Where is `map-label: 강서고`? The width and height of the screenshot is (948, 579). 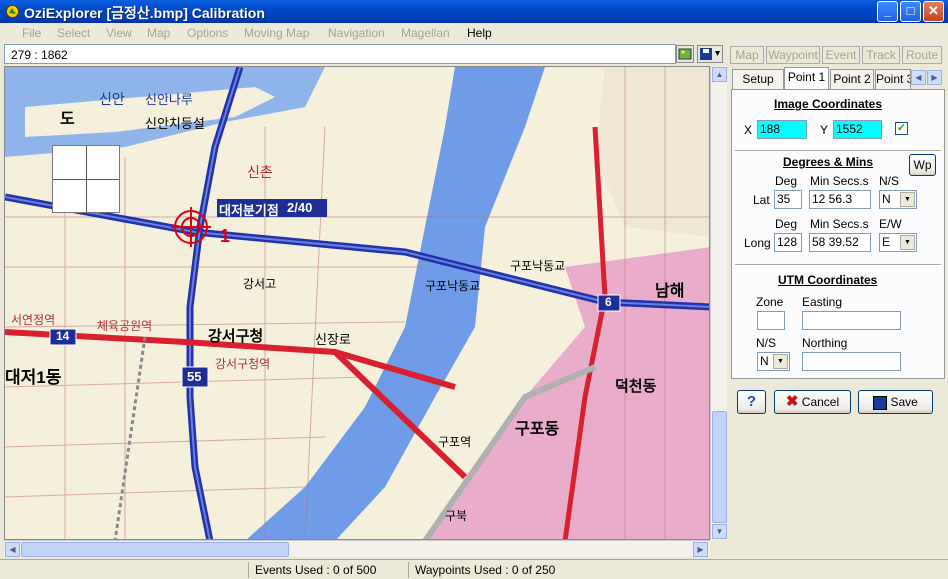
map-label: 강서고 is located at coordinates (260, 284).